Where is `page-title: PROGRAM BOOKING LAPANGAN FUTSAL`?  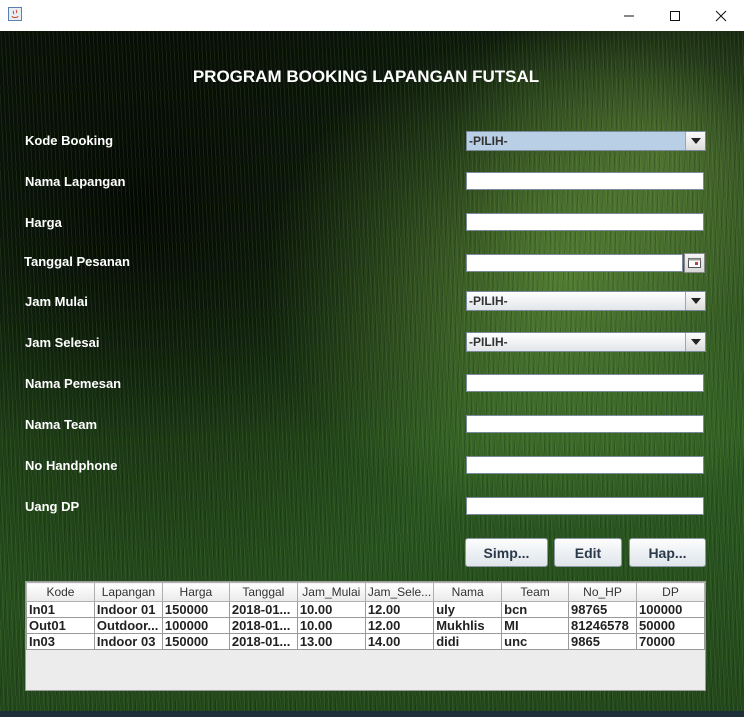
page-title: PROGRAM BOOKING LAPANGAN FUTSAL is located at coordinates (366, 76).